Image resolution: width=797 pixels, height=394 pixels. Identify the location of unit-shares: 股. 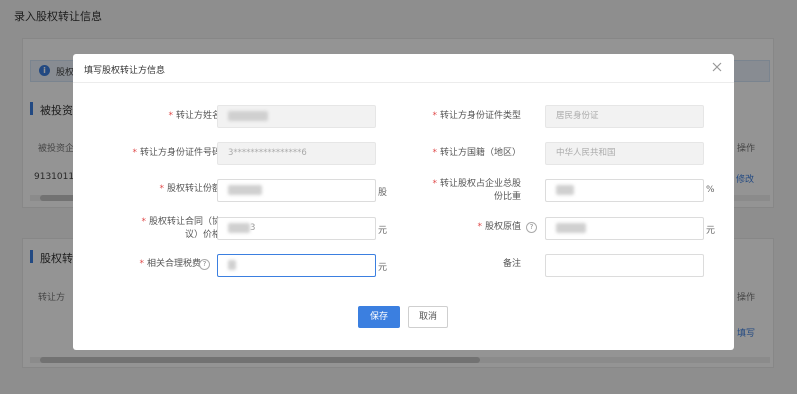
(383, 193).